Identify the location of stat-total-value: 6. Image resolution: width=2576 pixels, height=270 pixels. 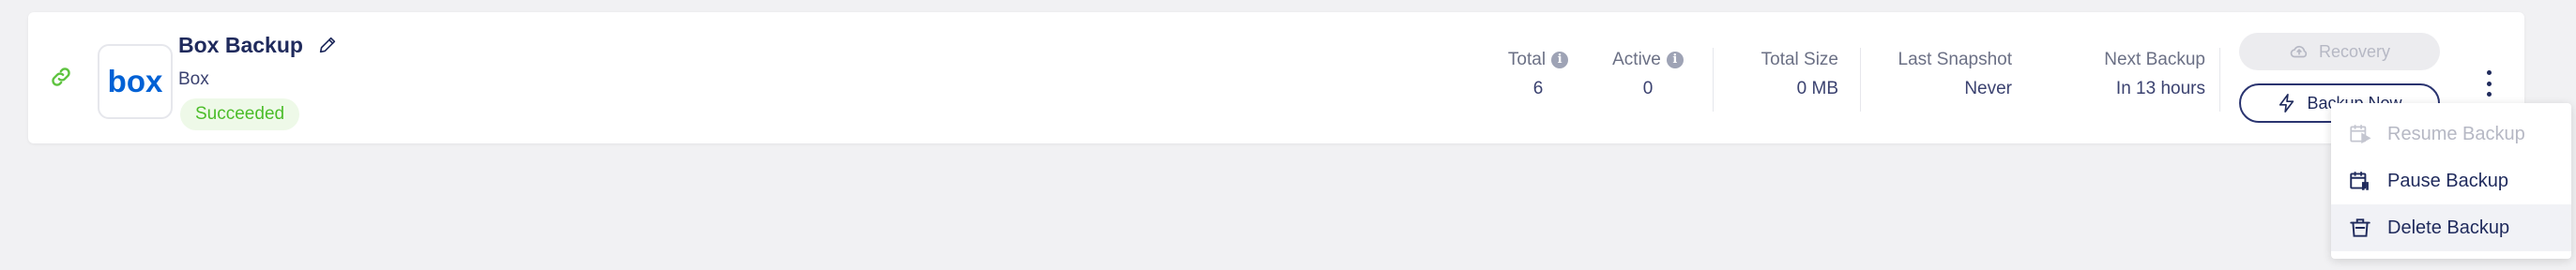
(1538, 88).